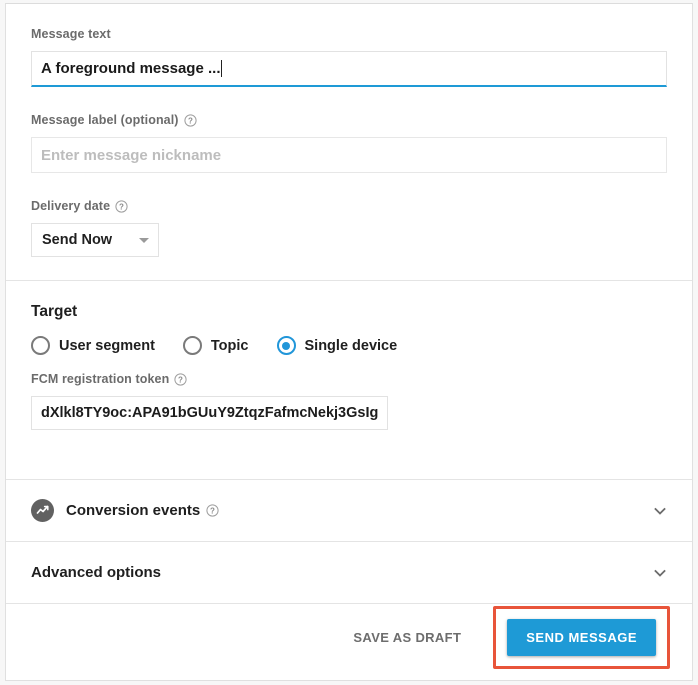 The height and width of the screenshot is (685, 698). Describe the element at coordinates (342, 572) in the screenshot. I see `accordion-left-group: Advanced options` at that location.